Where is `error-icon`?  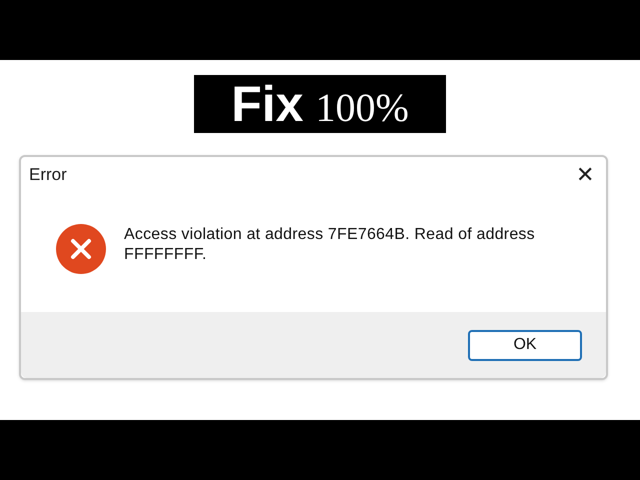 error-icon is located at coordinates (81, 249).